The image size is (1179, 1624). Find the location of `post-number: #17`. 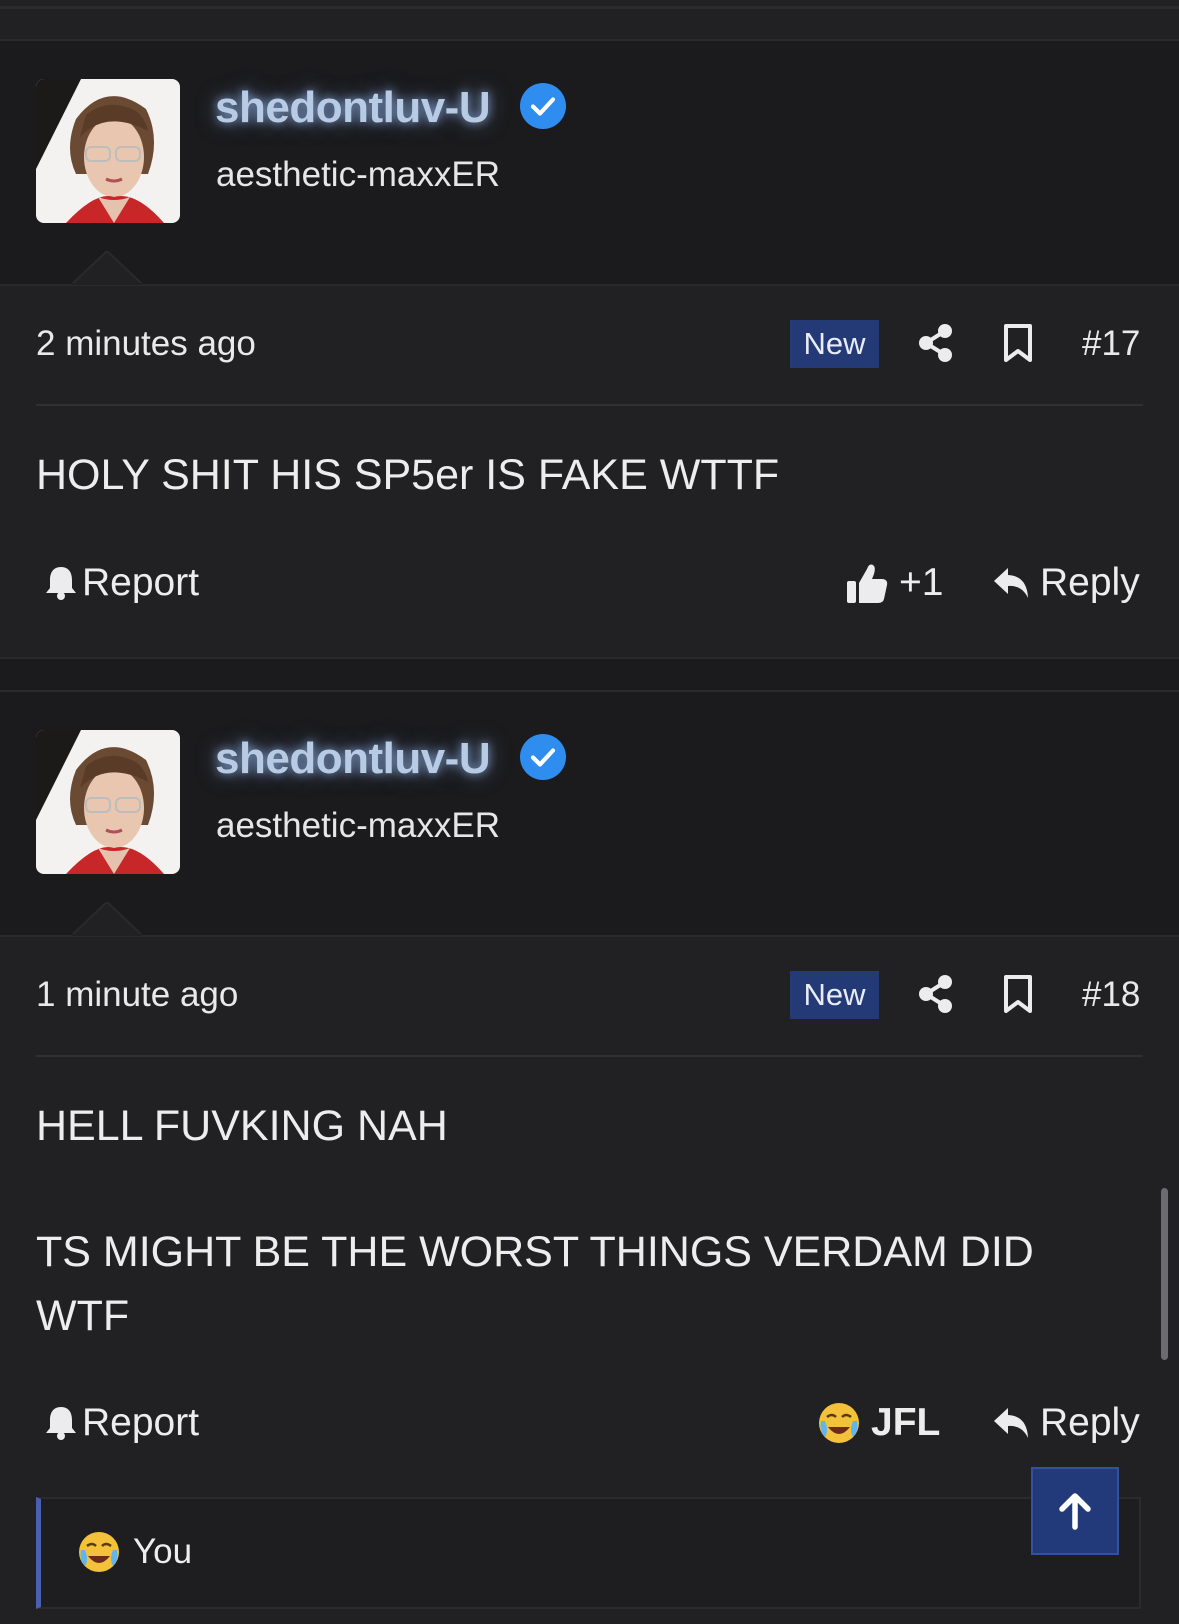

post-number: #17 is located at coordinates (1111, 344).